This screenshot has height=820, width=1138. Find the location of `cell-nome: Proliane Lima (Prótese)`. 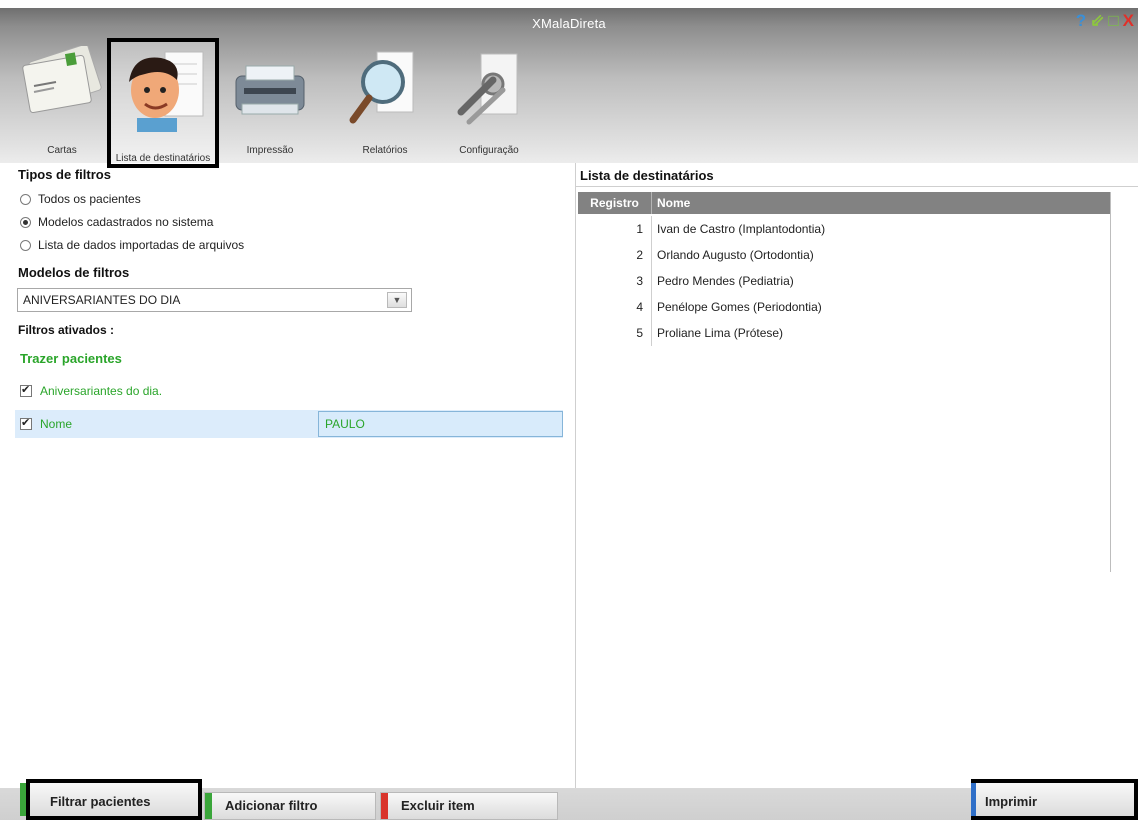

cell-nome: Proliane Lima (Prótese) is located at coordinates (720, 333).